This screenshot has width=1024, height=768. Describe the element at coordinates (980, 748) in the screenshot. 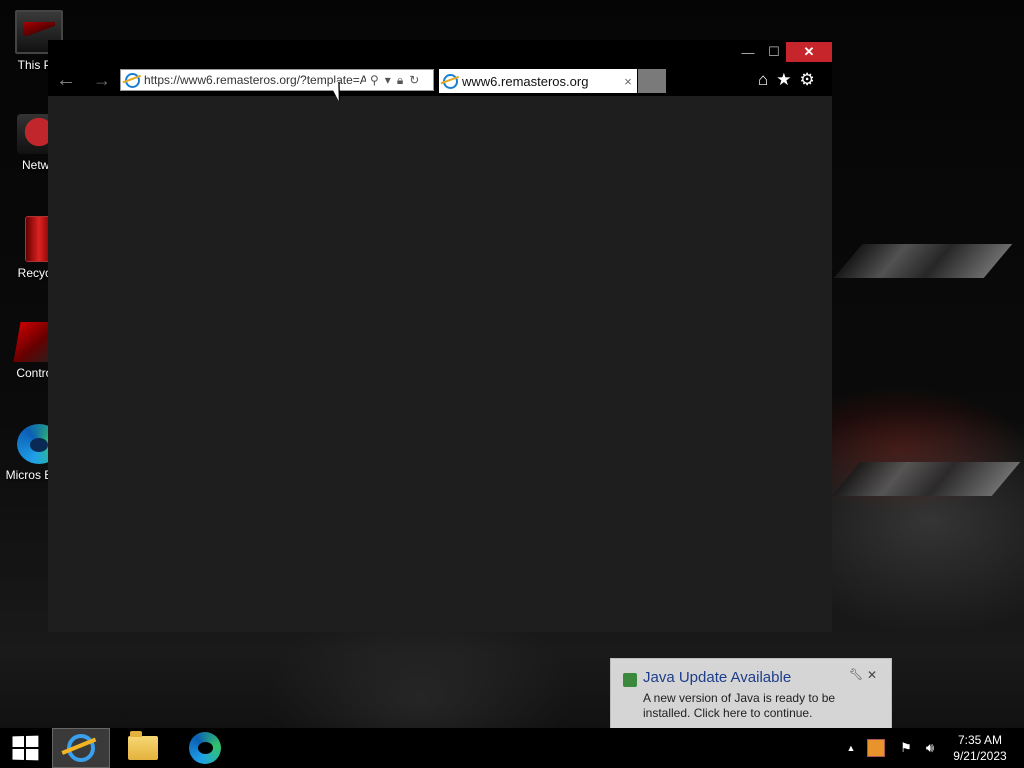

I see `clock: 7:35 AM 9/21/2023` at that location.